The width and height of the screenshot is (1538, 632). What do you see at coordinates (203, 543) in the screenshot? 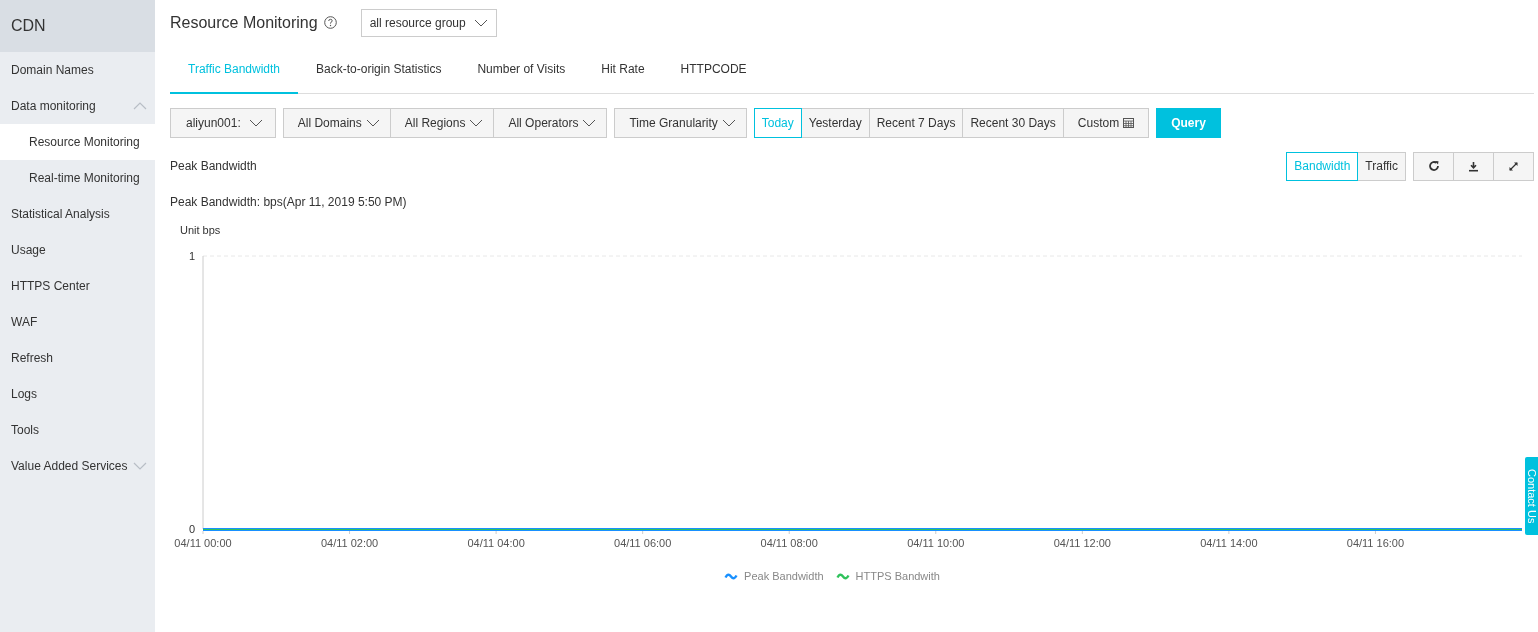
I see `x-tick-label: 04/11 00:00` at bounding box center [203, 543].